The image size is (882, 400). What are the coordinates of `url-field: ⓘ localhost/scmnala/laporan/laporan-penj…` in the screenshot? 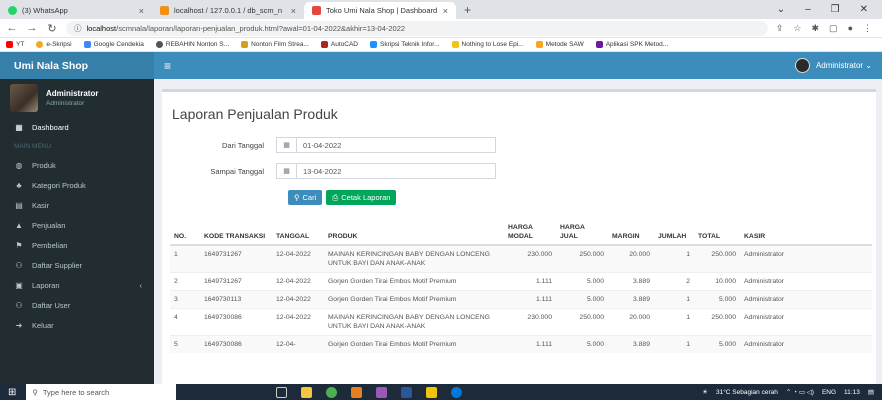 It's located at (417, 28).